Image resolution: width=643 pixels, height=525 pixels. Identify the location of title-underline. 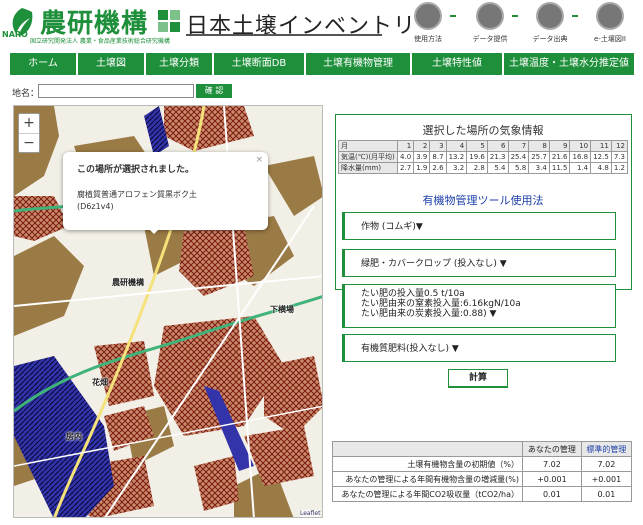
(284, 35).